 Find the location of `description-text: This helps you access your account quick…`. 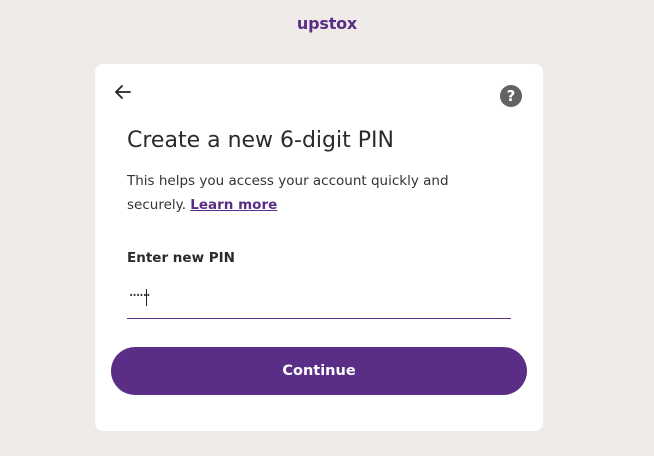

description-text: This helps you access your account quick… is located at coordinates (288, 193).